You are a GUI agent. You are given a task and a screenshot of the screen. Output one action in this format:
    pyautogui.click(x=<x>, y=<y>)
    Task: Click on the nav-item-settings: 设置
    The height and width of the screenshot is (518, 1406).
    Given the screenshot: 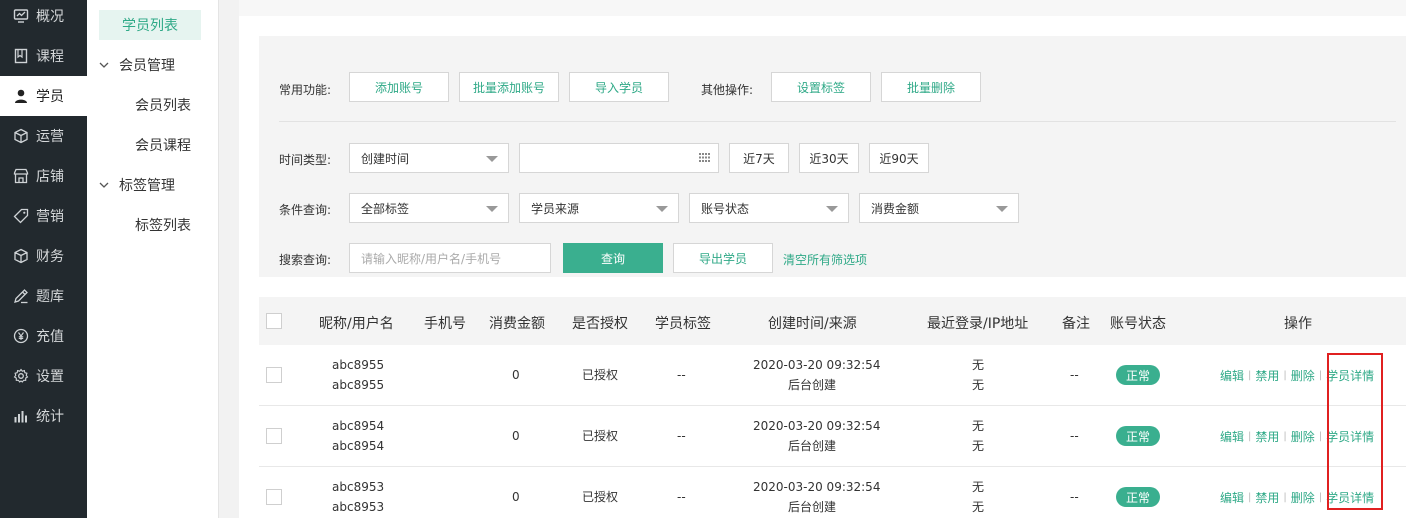 What is the action you would take?
    pyautogui.click(x=43, y=376)
    